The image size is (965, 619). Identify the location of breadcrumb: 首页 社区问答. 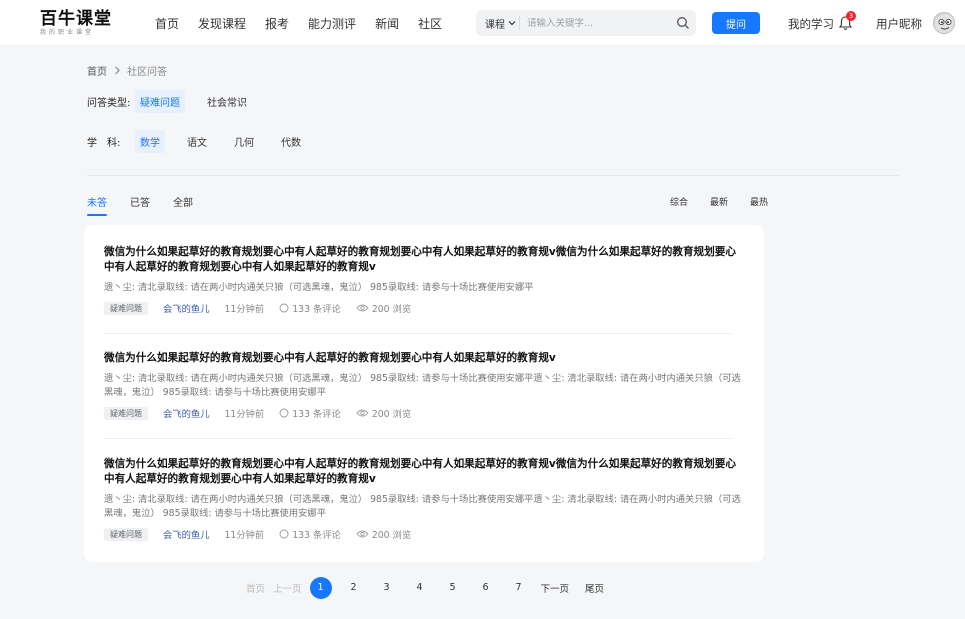
(127, 70).